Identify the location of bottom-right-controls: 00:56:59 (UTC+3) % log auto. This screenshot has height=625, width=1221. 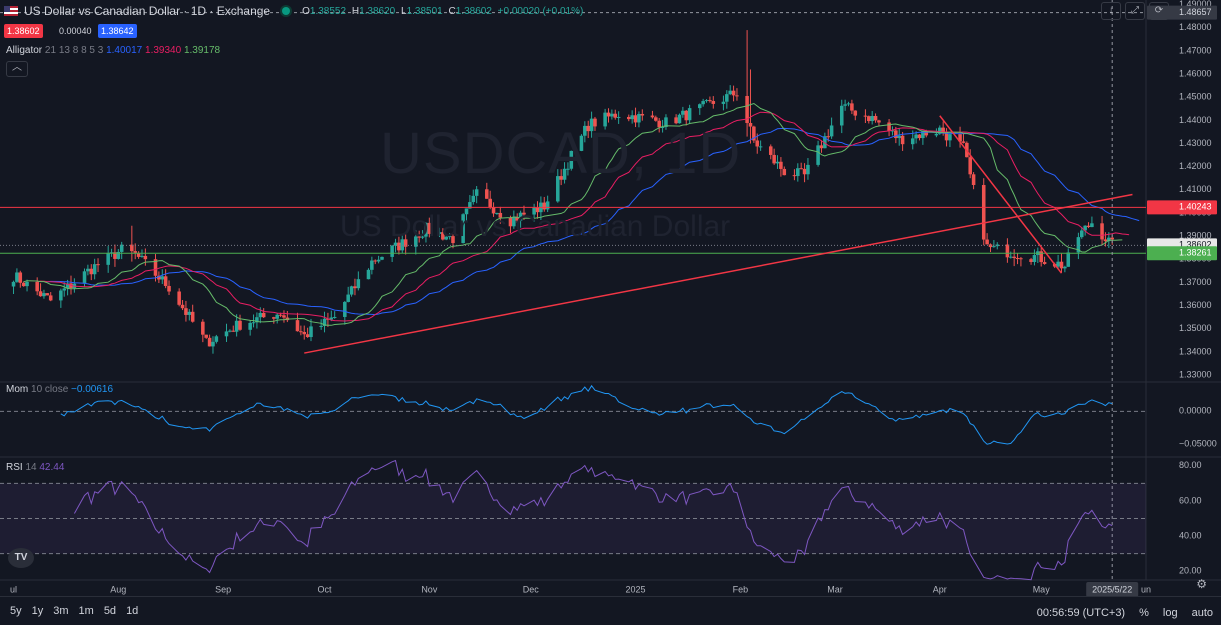
(1125, 613).